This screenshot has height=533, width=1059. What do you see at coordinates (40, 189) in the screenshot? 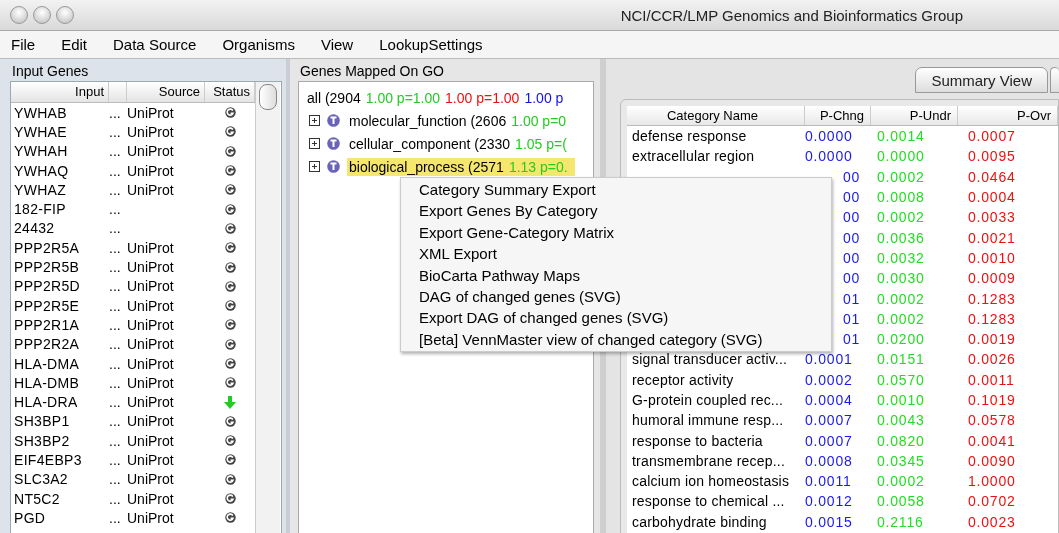
I see `table-cell-text: YWHAZ` at bounding box center [40, 189].